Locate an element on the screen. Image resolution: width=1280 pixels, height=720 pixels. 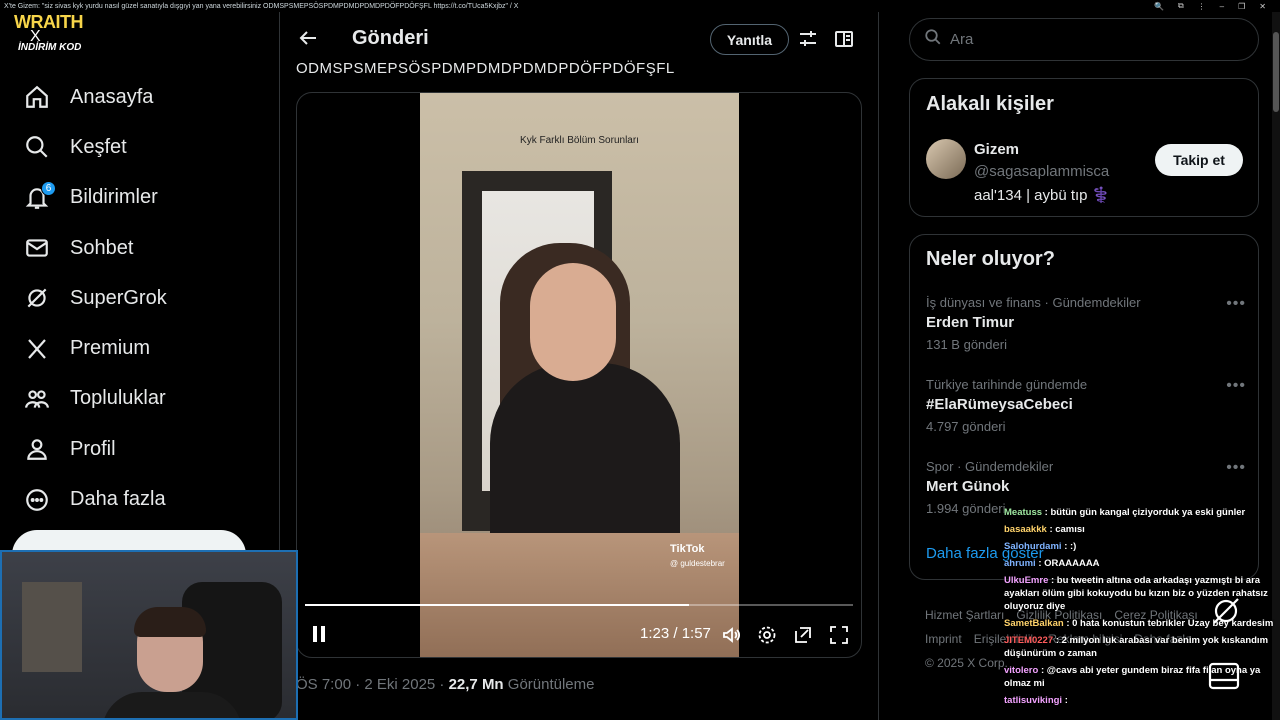
search-box is located at coordinates (1084, 39).